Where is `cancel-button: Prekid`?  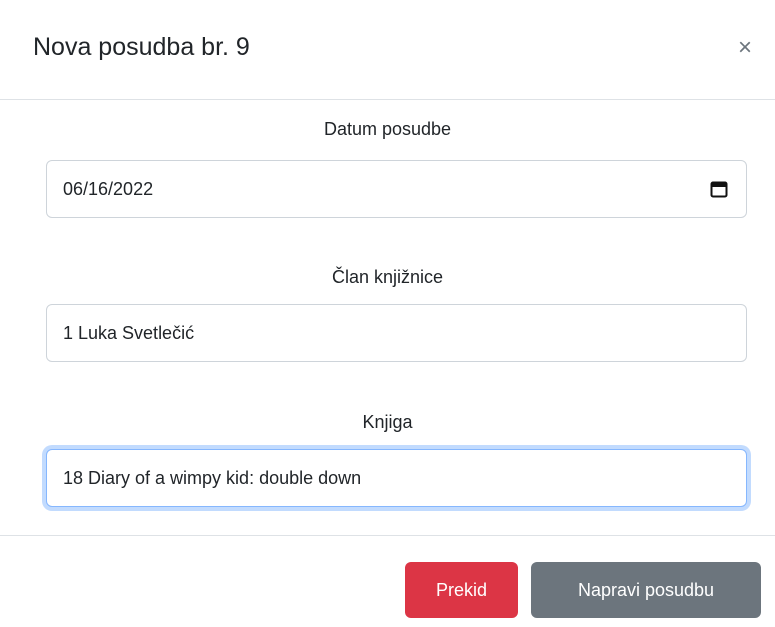 cancel-button: Prekid is located at coordinates (461, 590).